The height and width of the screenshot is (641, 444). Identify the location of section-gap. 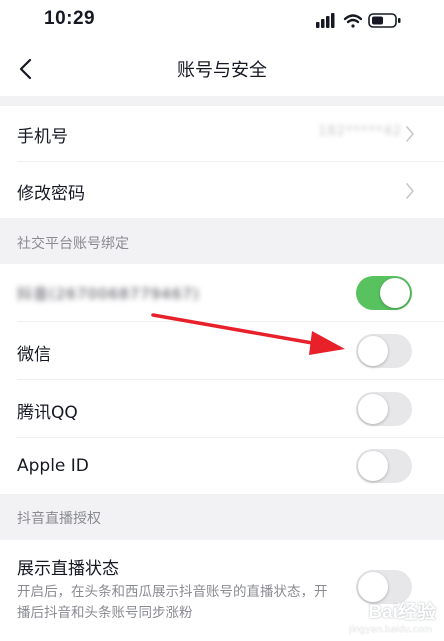
(222, 101).